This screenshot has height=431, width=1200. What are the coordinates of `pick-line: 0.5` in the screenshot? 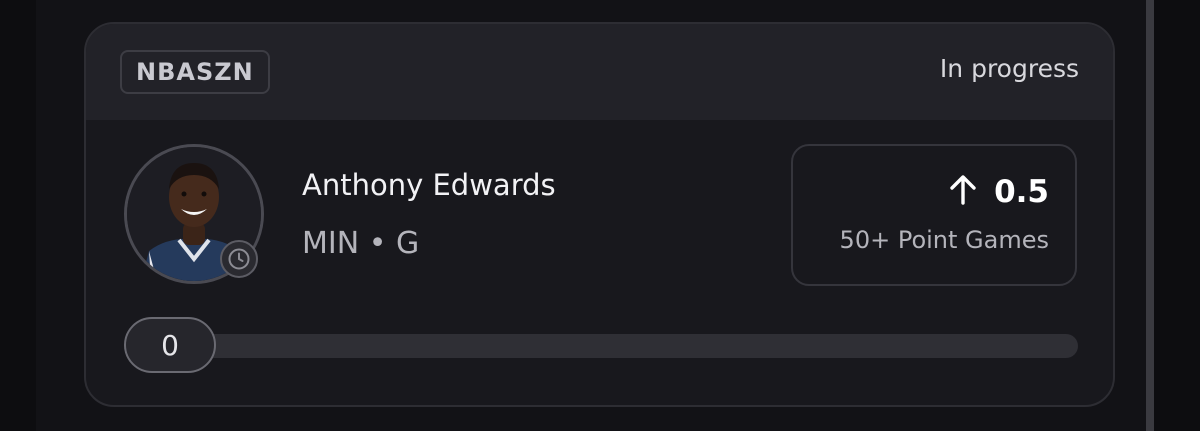 It's located at (998, 192).